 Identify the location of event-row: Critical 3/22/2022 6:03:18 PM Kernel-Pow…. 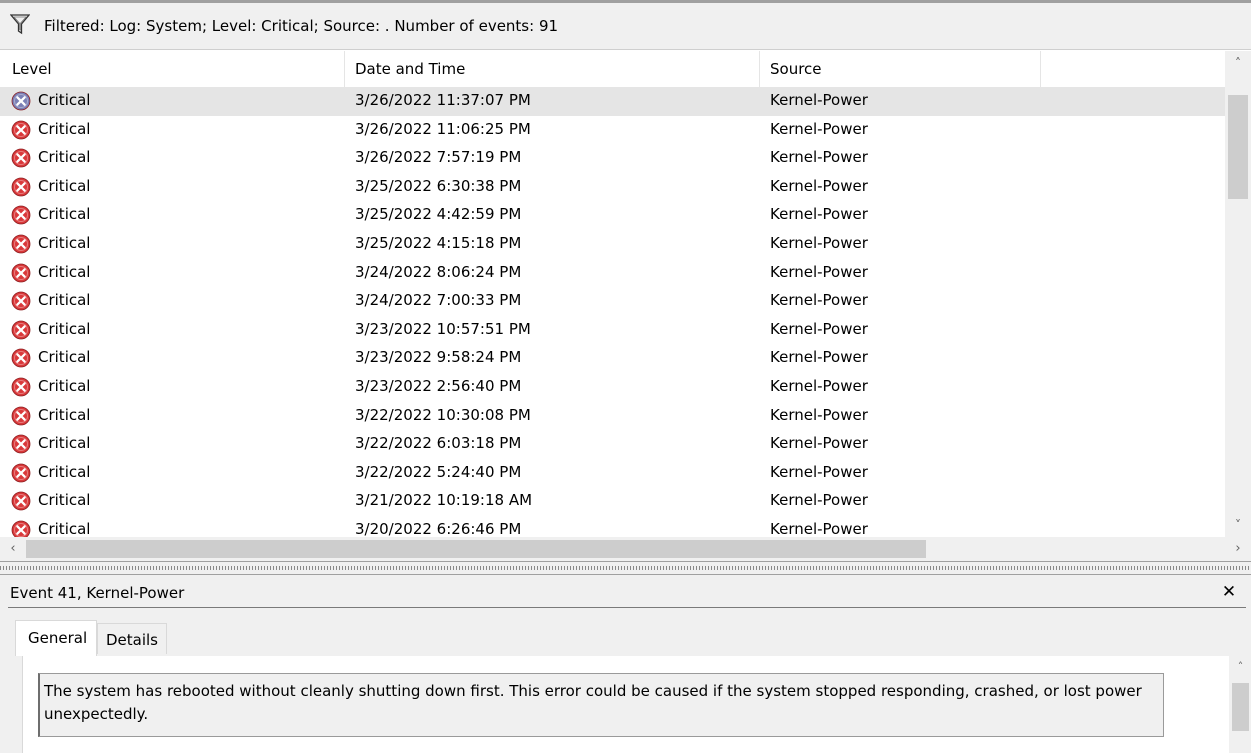
(612, 444).